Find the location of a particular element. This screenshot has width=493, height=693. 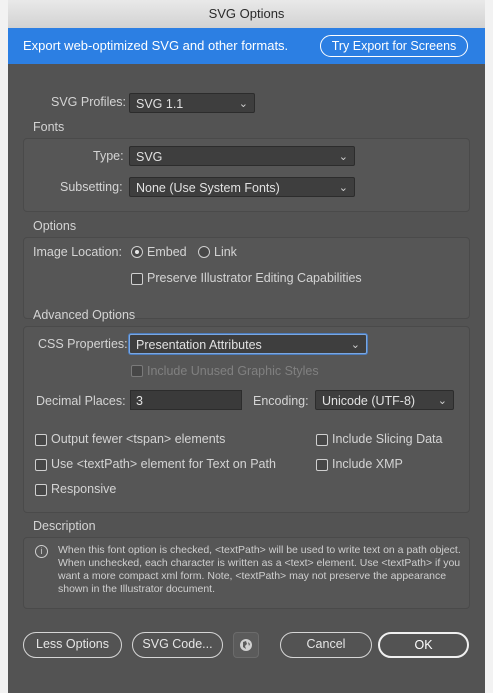

font-type-select: SVG ⌄ is located at coordinates (242, 156).